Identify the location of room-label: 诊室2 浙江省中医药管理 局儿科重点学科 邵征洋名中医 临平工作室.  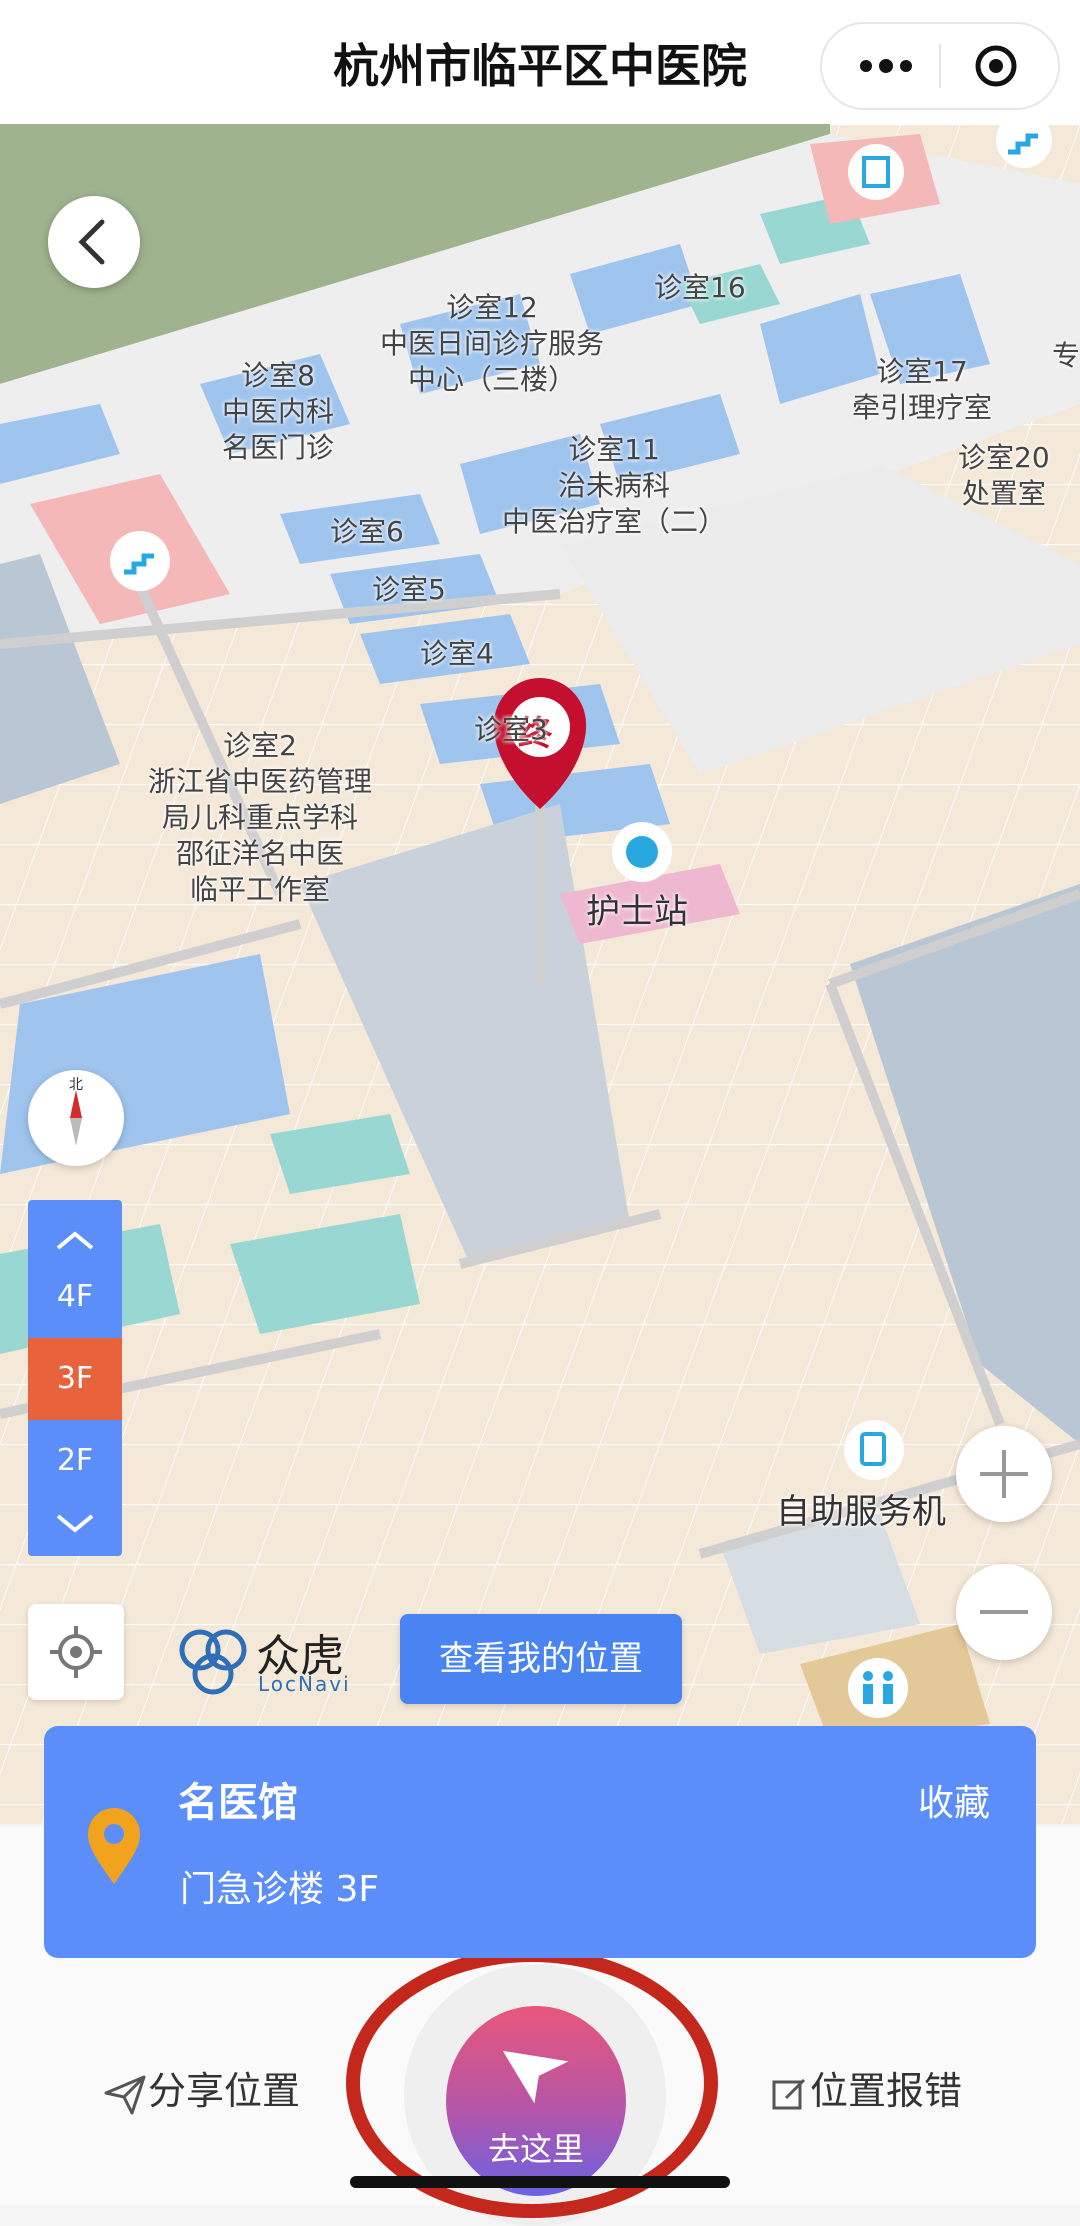
(260, 818).